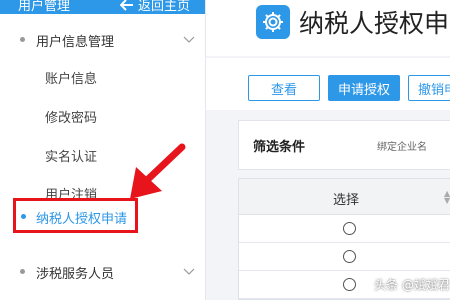 This screenshot has width=450, height=300. I want to click on highlight-box, so click(75, 215).